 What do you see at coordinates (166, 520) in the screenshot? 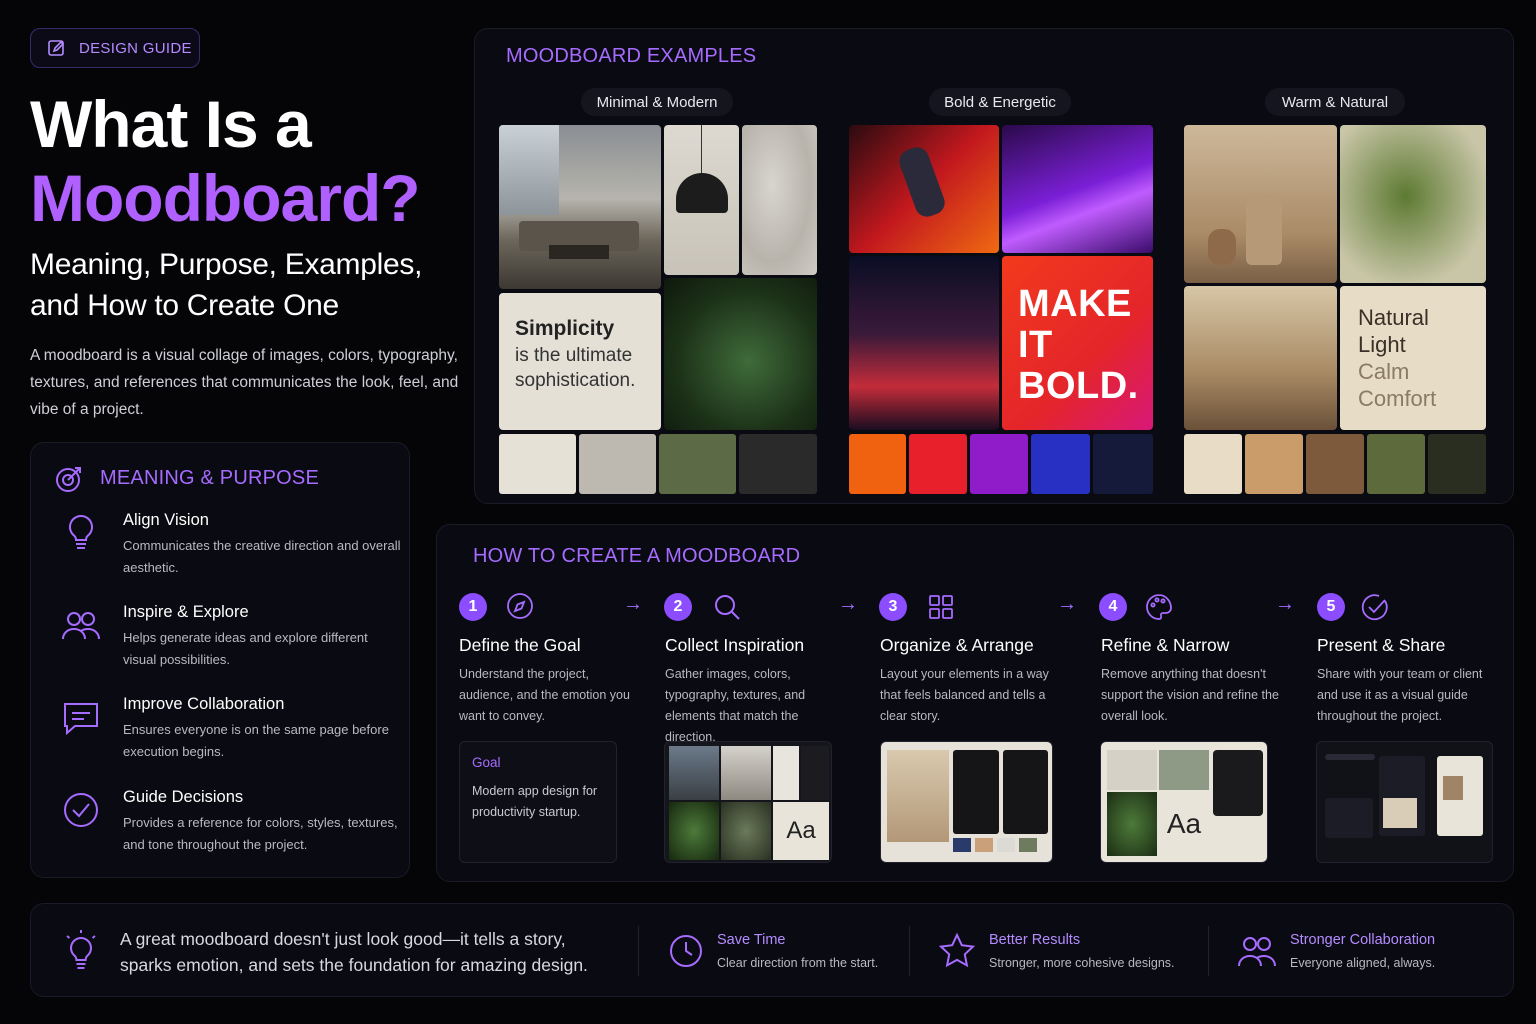
I see `purpose-item-title: Align Vision` at bounding box center [166, 520].